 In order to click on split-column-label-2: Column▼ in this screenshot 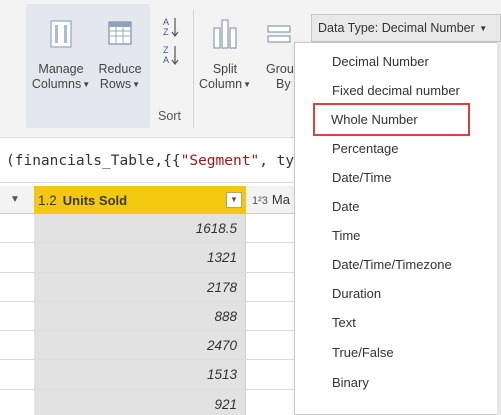, I will do `click(225, 84)`.